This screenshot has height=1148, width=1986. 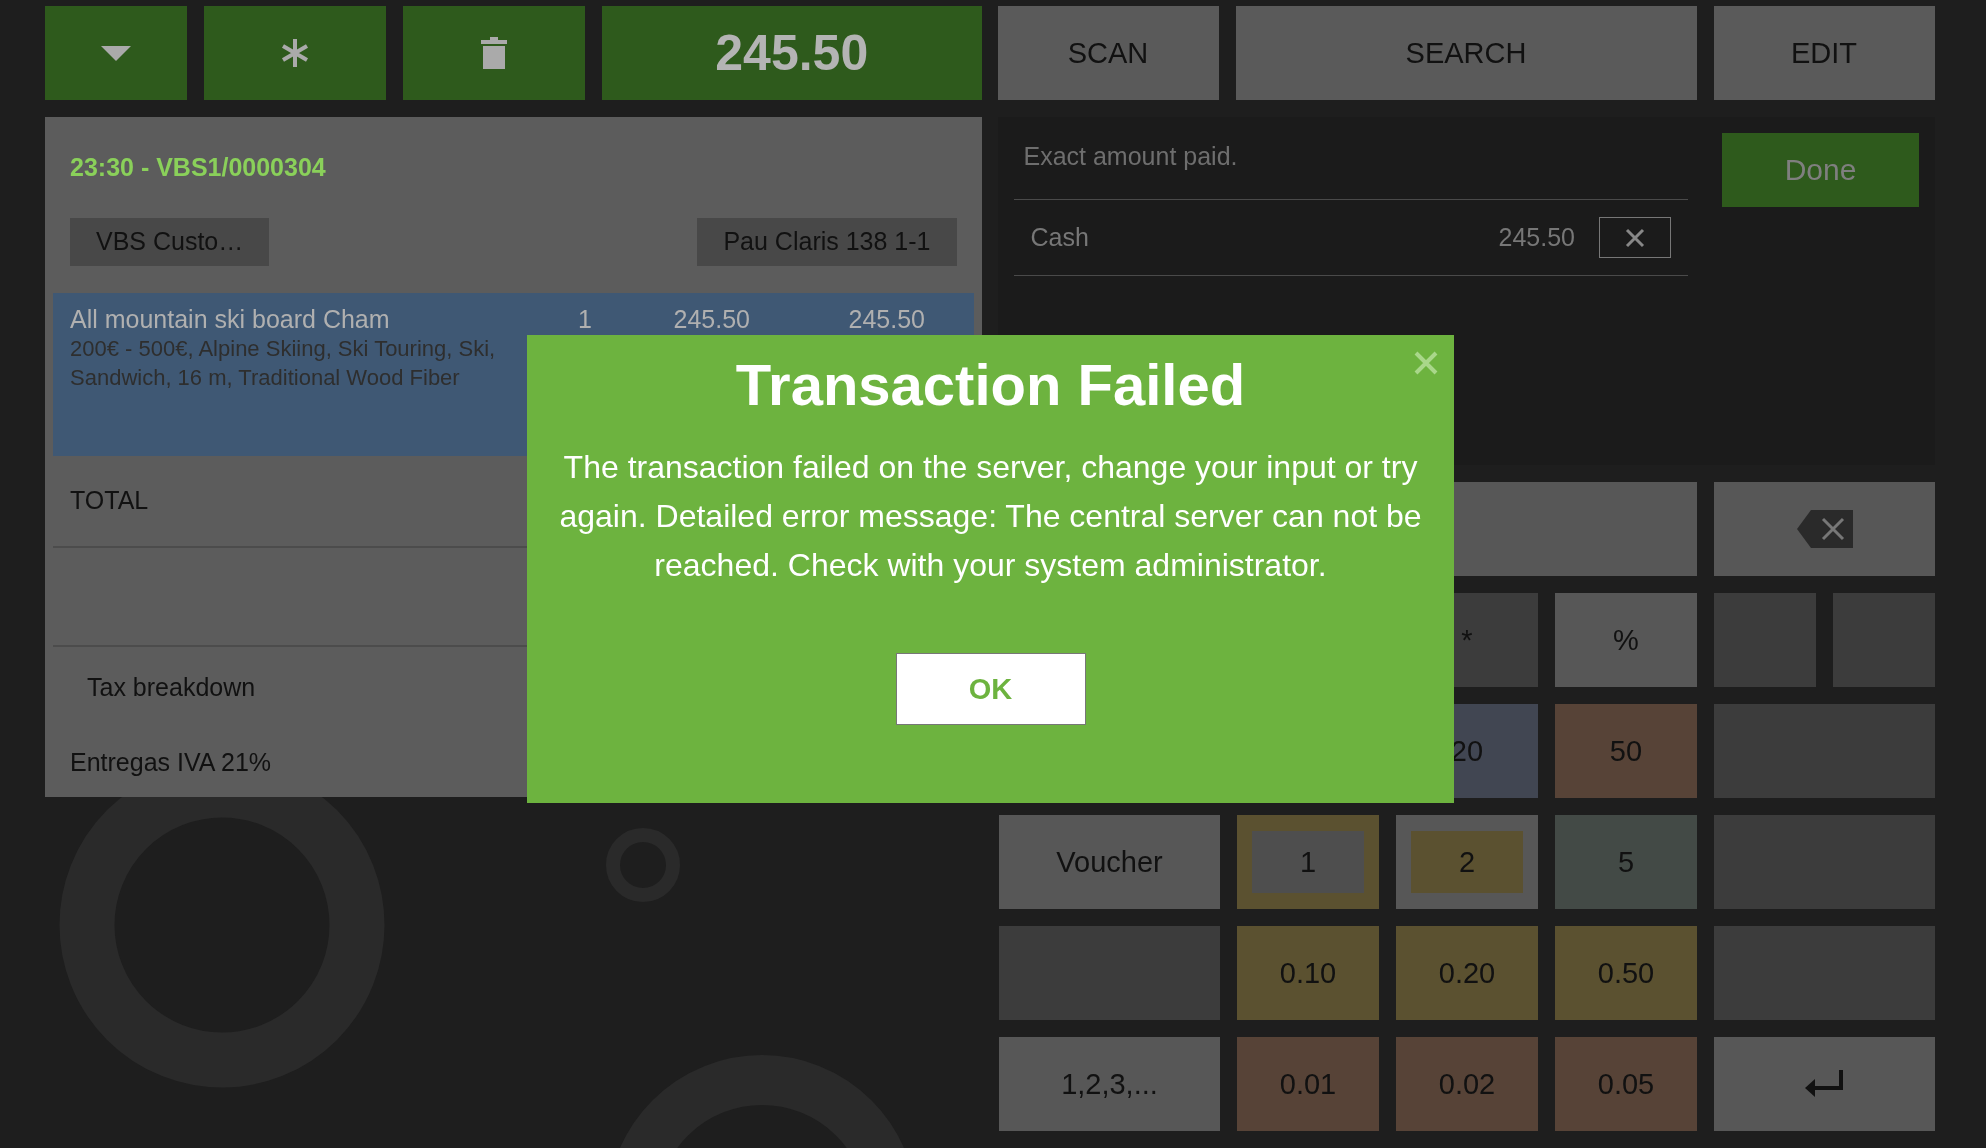 I want to click on trash-button, so click(x=494, y=53).